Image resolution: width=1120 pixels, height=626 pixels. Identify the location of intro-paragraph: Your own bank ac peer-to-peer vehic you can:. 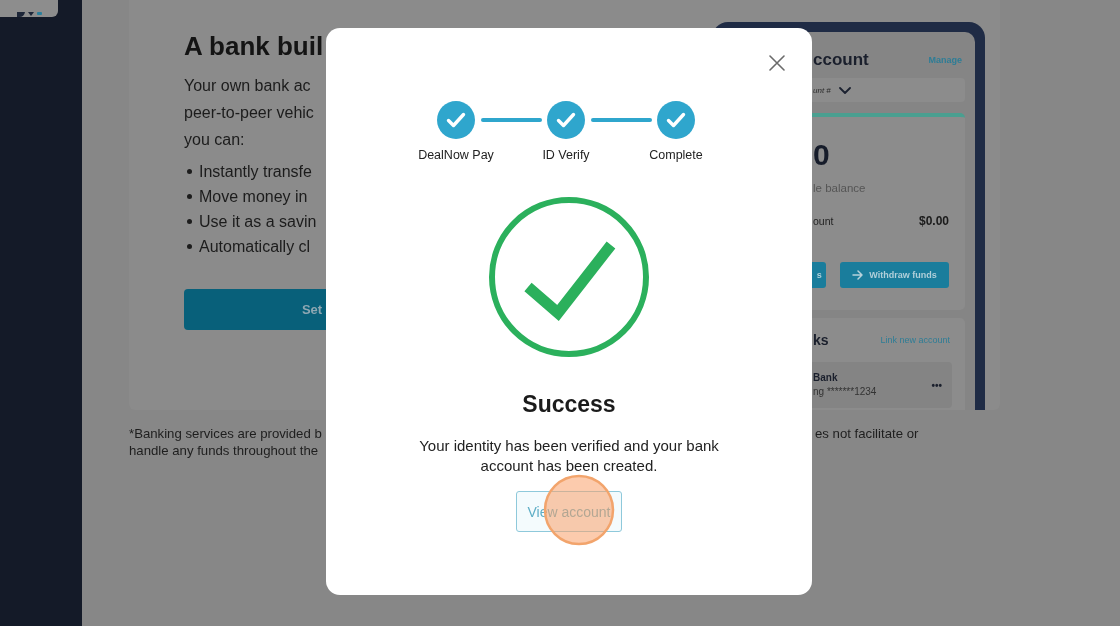
(249, 113).